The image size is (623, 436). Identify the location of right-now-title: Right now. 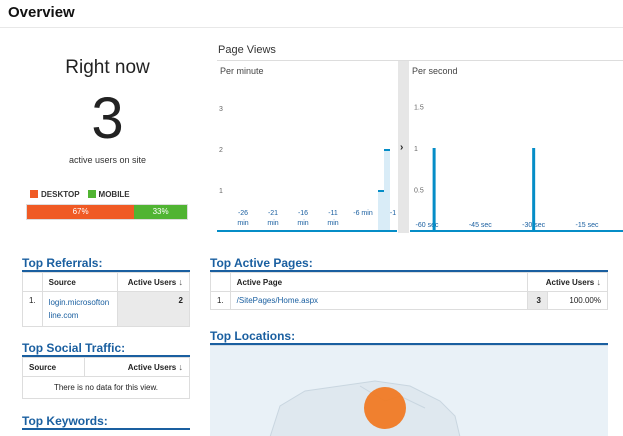
(107, 67).